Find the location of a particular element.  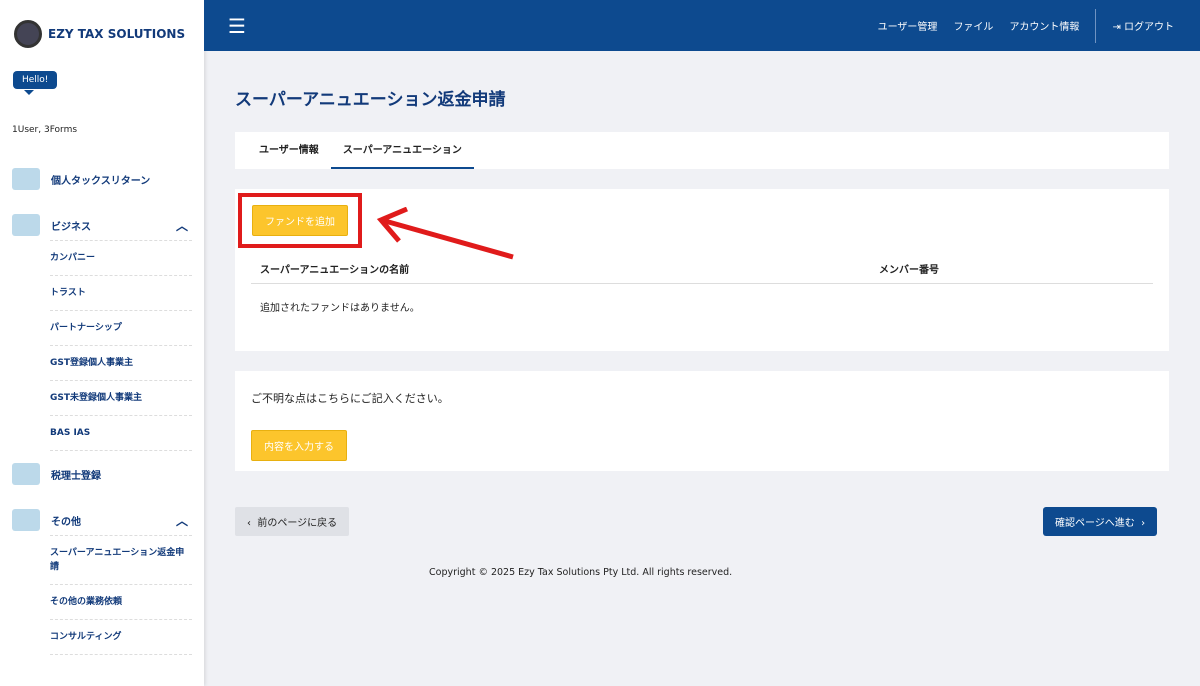

highlight-box: ファンドを追加 is located at coordinates (300, 220).